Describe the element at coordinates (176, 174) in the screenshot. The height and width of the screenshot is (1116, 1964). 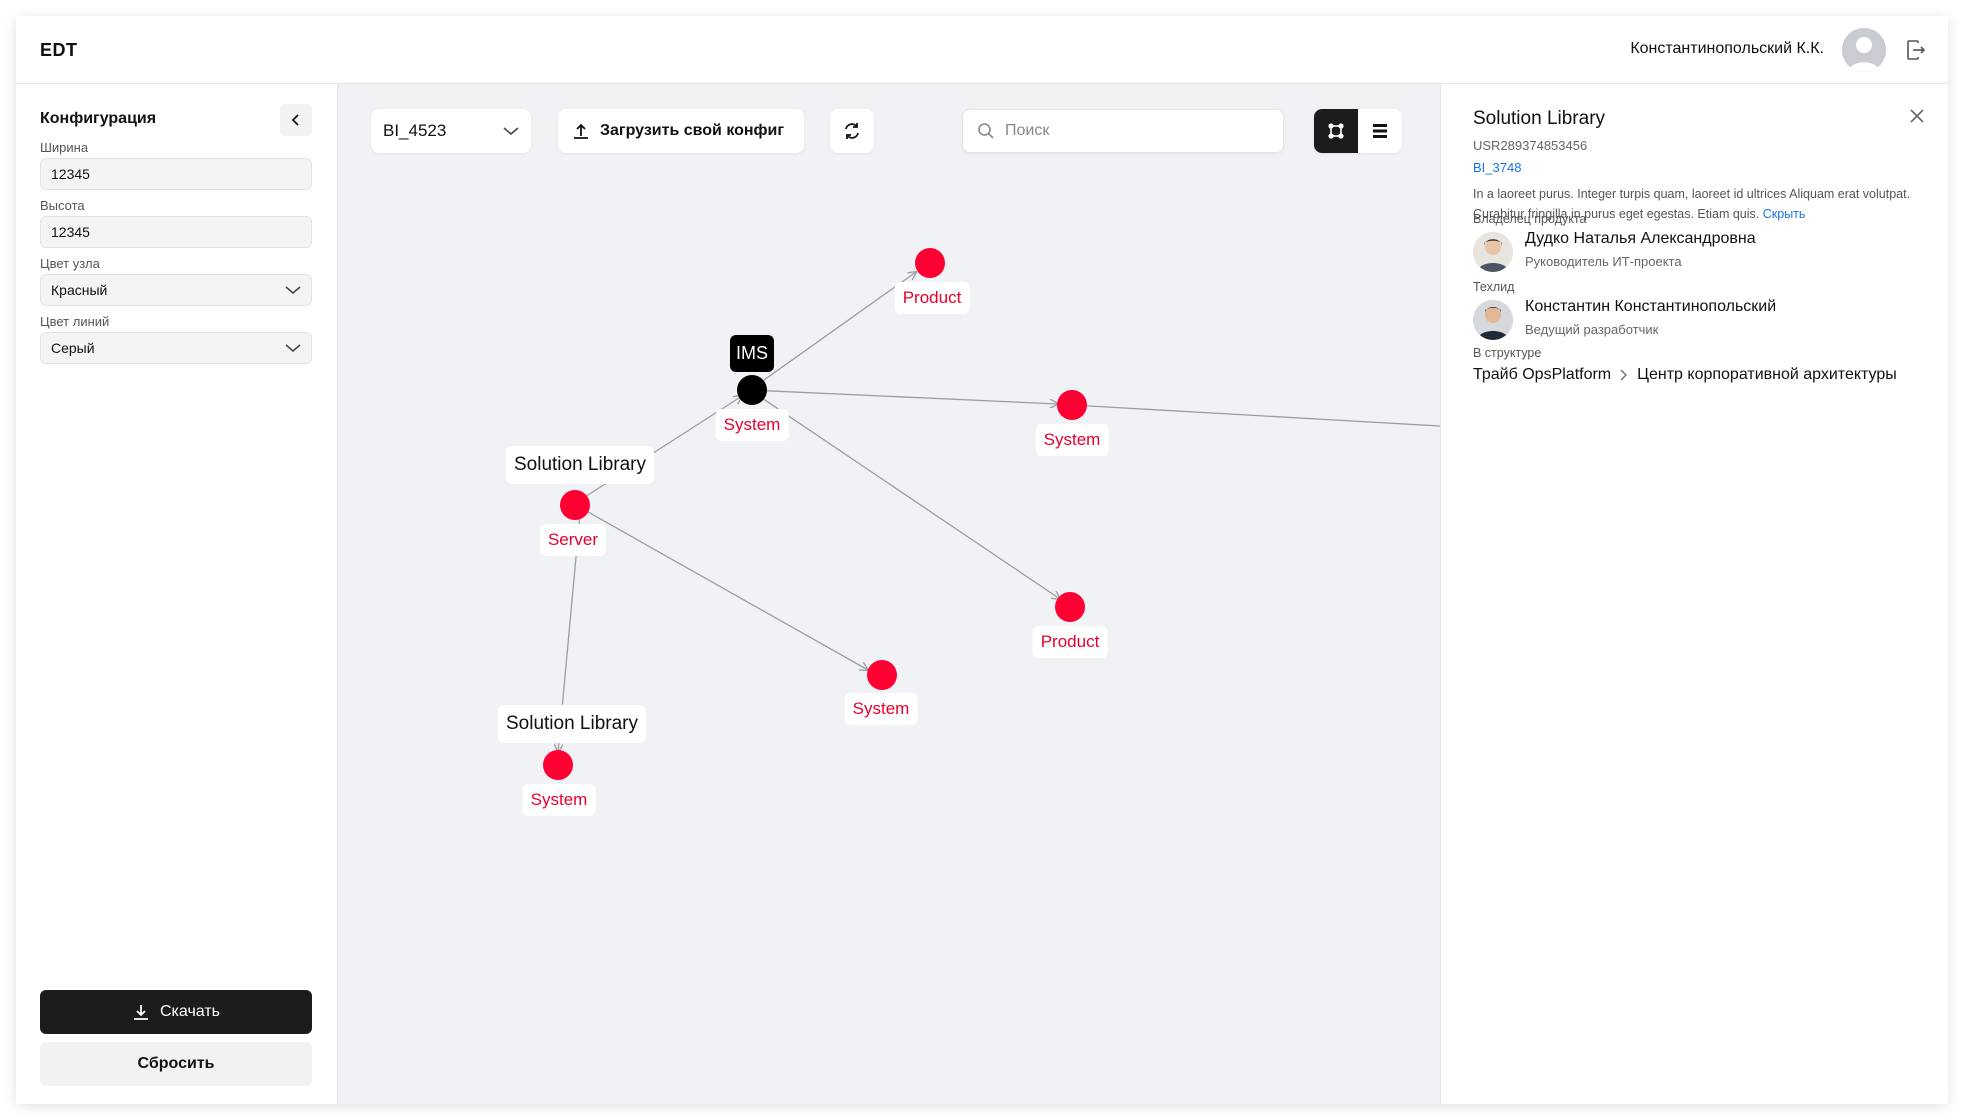
I see `width-input: 12345` at that location.